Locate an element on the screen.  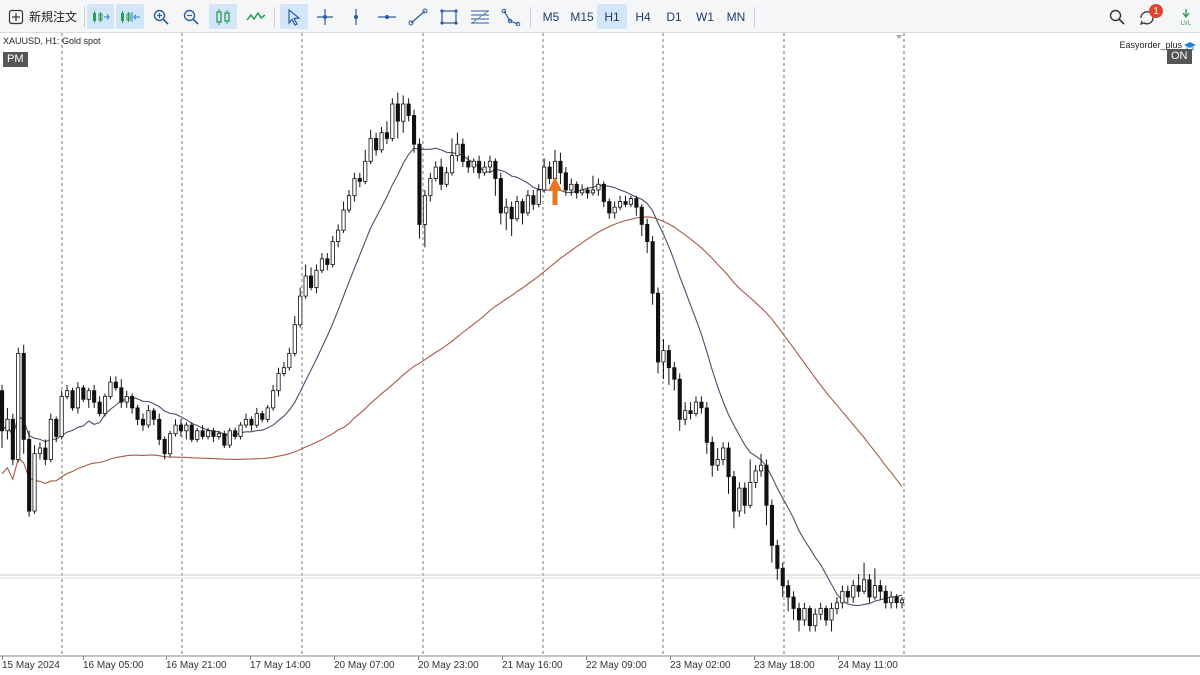
zoom-in-icon is located at coordinates (161, 17).